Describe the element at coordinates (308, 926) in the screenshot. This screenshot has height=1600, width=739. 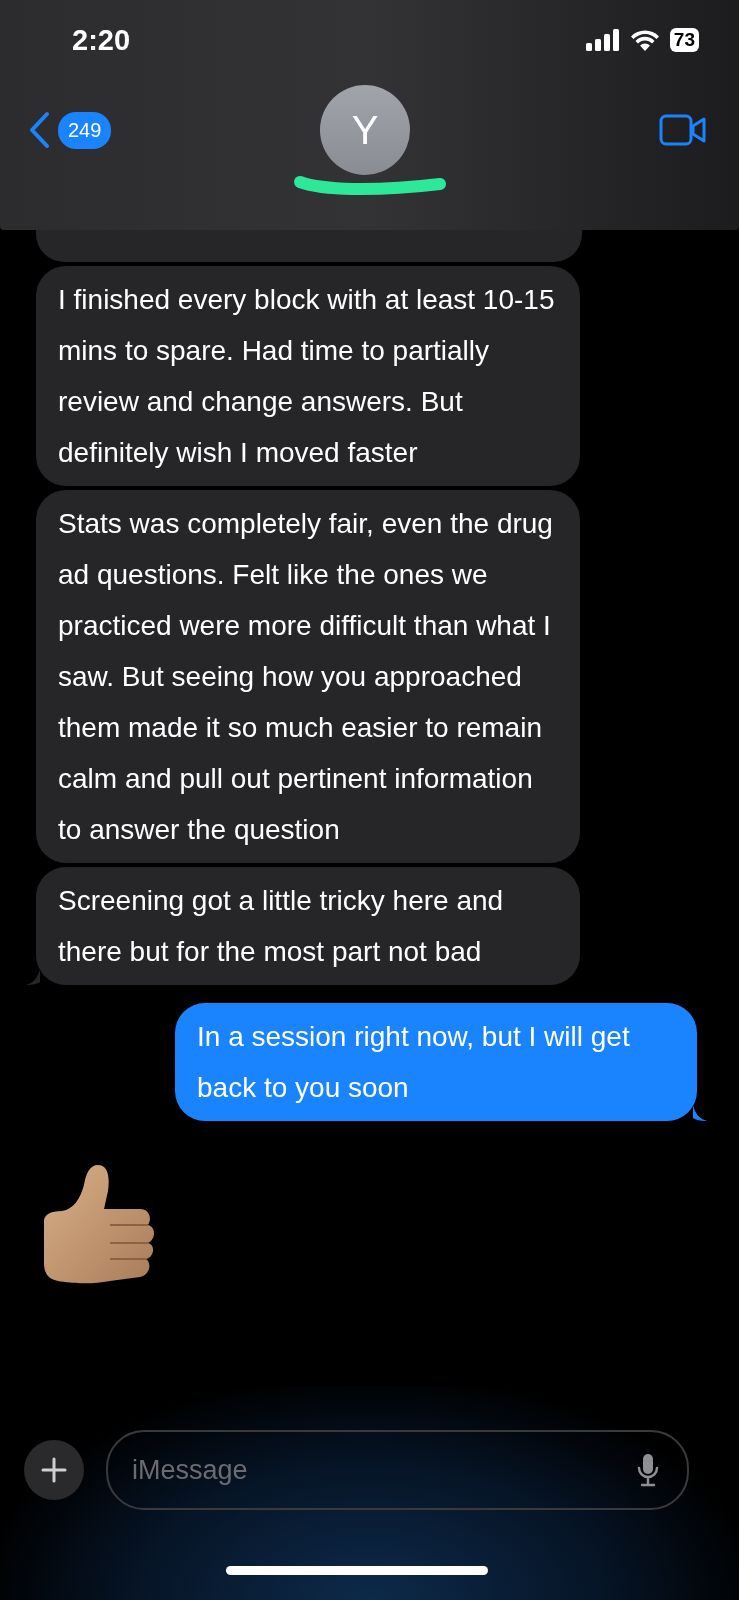
I see `received-message: Screening got a little tricky here and there but for the most part not bad` at that location.